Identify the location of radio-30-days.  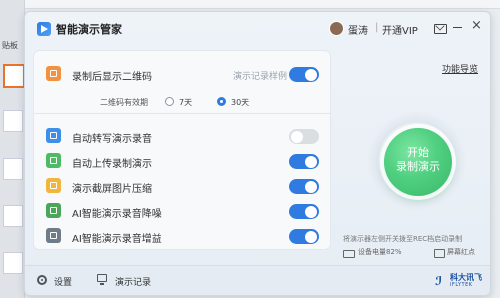
(221, 101).